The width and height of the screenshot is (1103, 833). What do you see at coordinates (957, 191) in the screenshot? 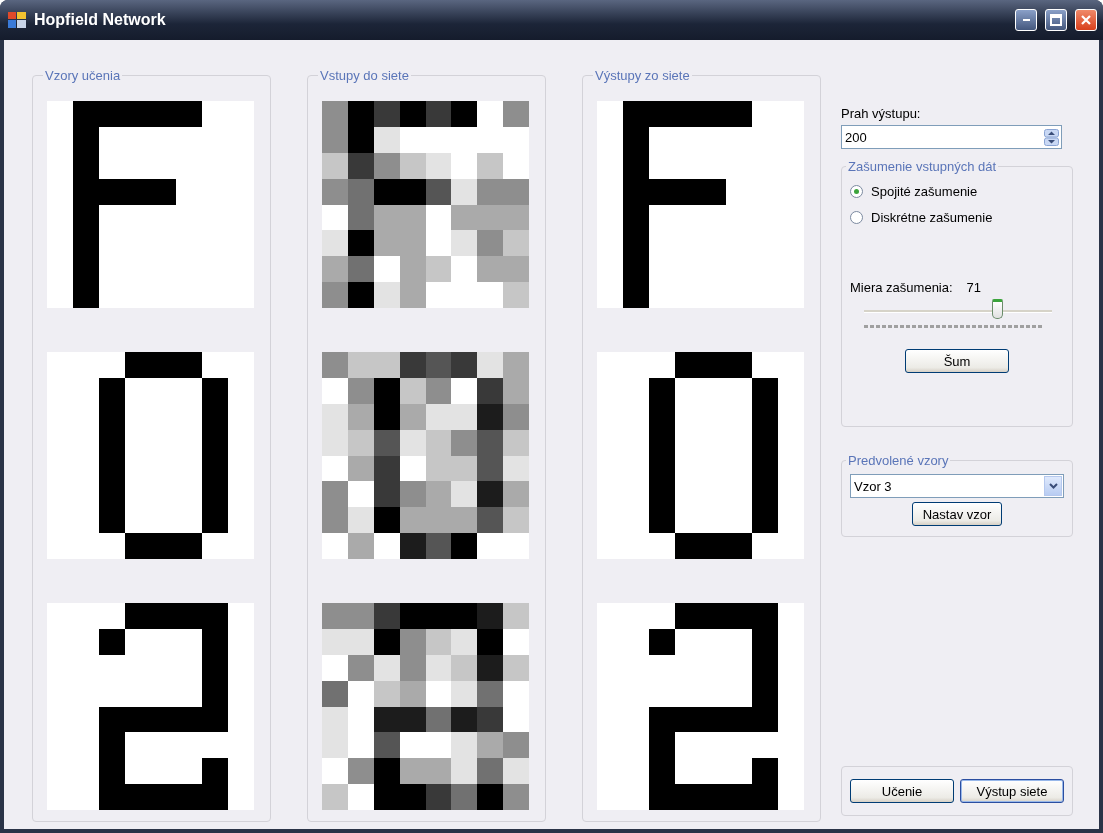
I see `radio-option: Spojité zašumenie` at bounding box center [957, 191].